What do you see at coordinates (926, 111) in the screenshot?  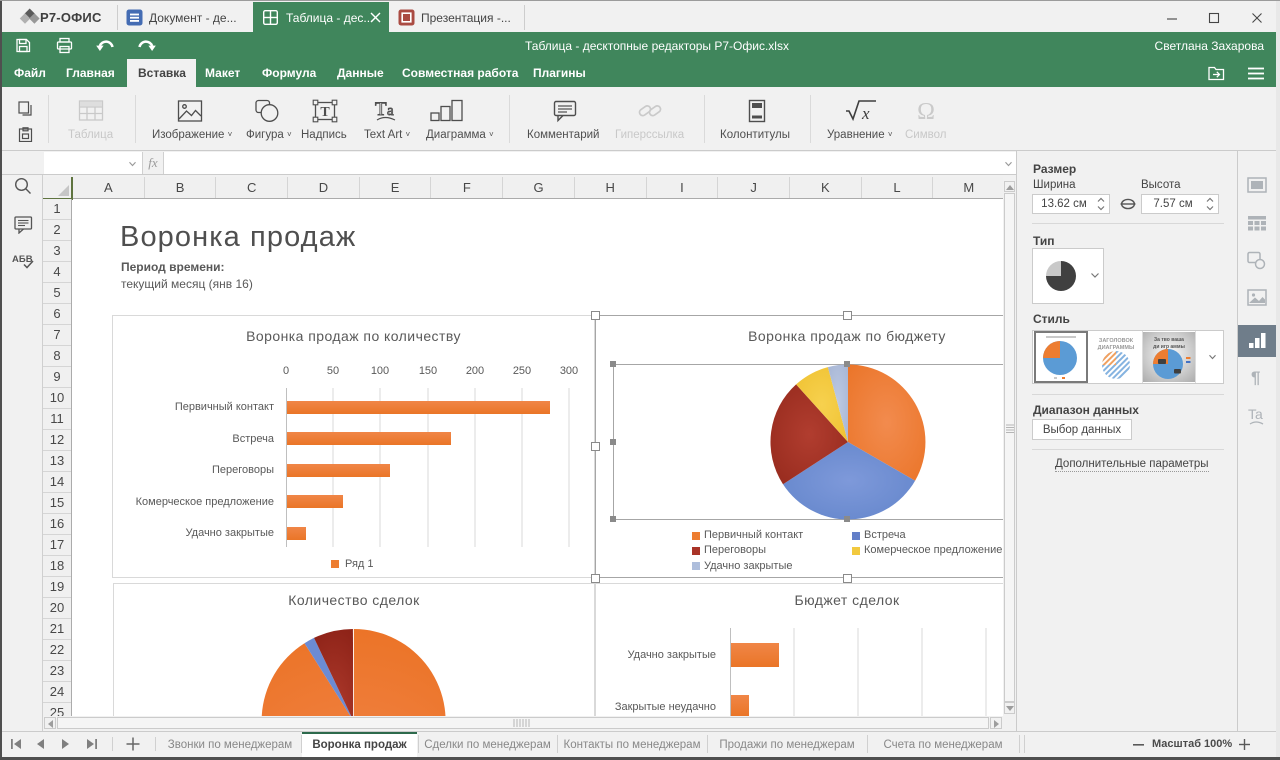 I see `svg-text: Ω` at bounding box center [926, 111].